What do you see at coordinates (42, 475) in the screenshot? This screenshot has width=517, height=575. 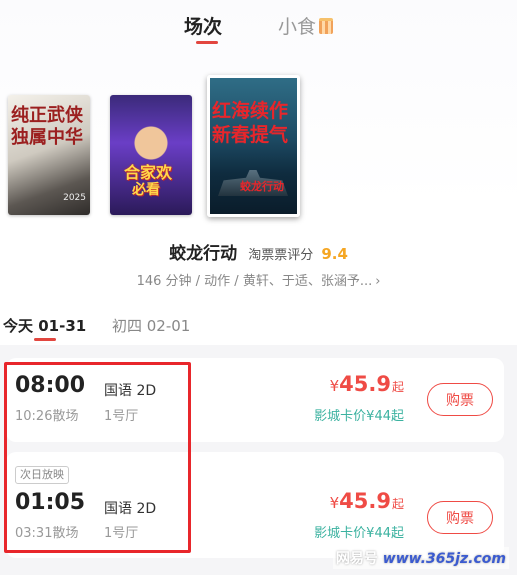 I see `next-day-badge: 次日放映` at bounding box center [42, 475].